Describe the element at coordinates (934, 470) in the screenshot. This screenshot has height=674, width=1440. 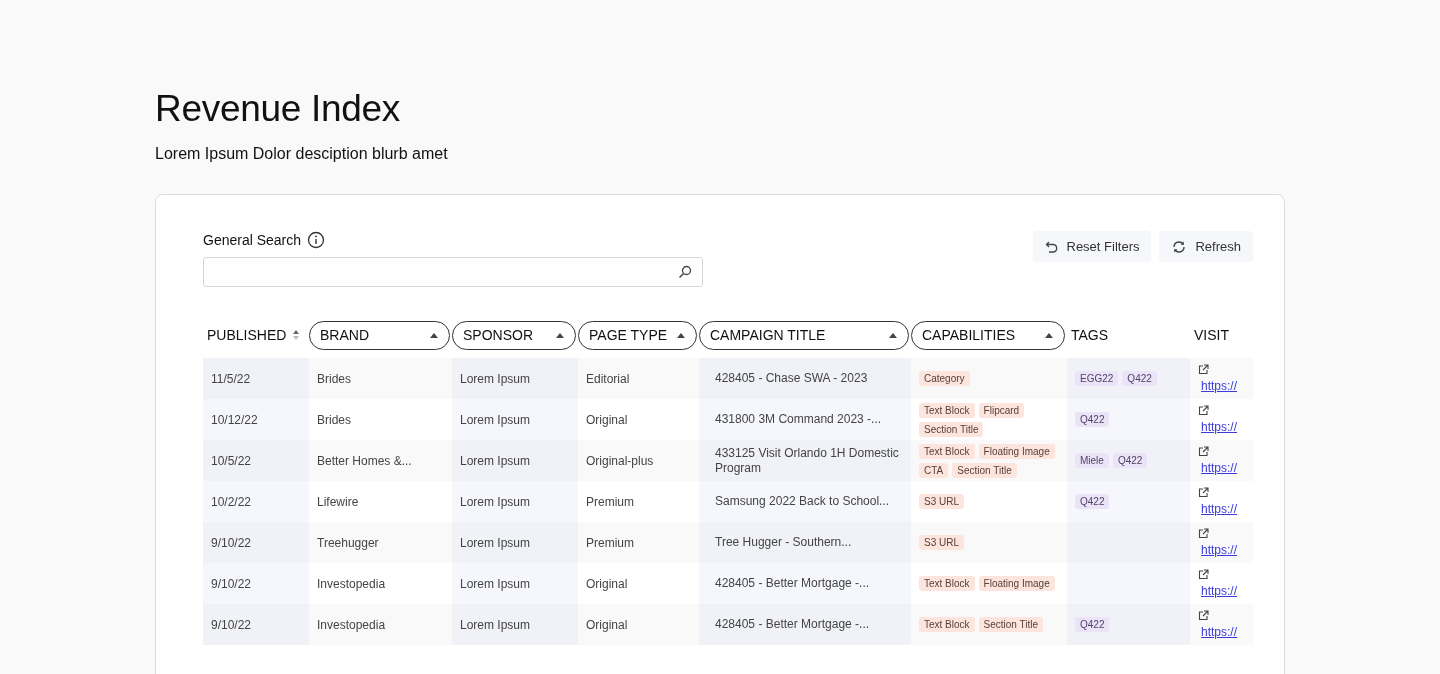
I see `capability-tag: CTA` at that location.